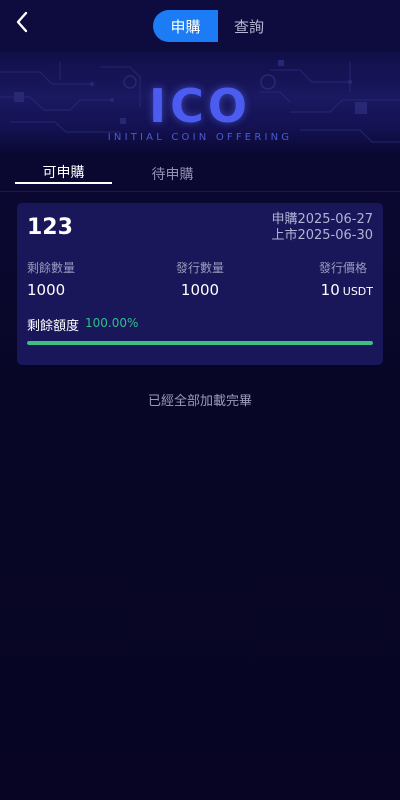 This screenshot has width=400, height=800. I want to click on ico-dates: 申購2025-06-27 上市2025-06-30, so click(322, 228).